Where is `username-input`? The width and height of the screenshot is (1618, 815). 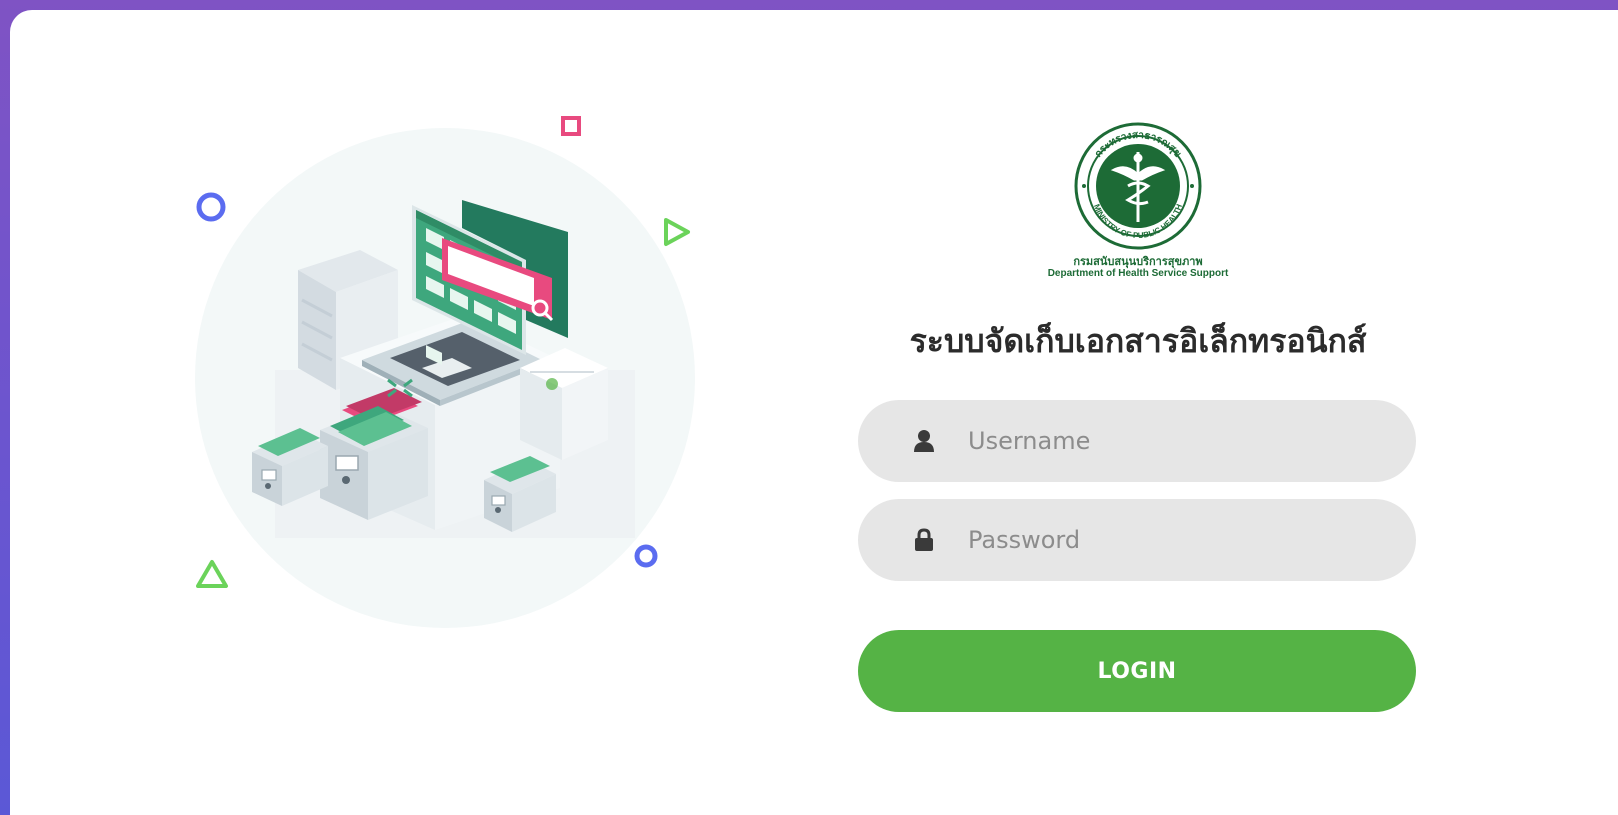
username-input is located at coordinates (1178, 441).